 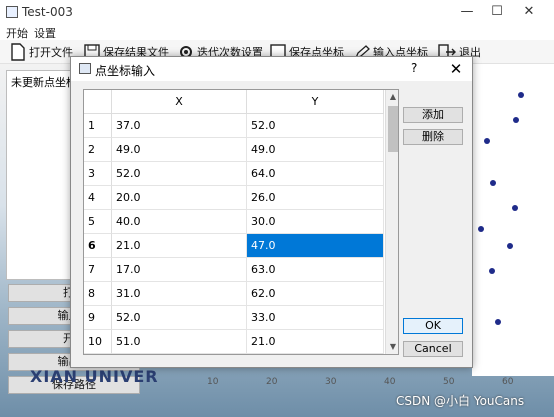 I want to click on scatter-plot, so click(x=513, y=220).